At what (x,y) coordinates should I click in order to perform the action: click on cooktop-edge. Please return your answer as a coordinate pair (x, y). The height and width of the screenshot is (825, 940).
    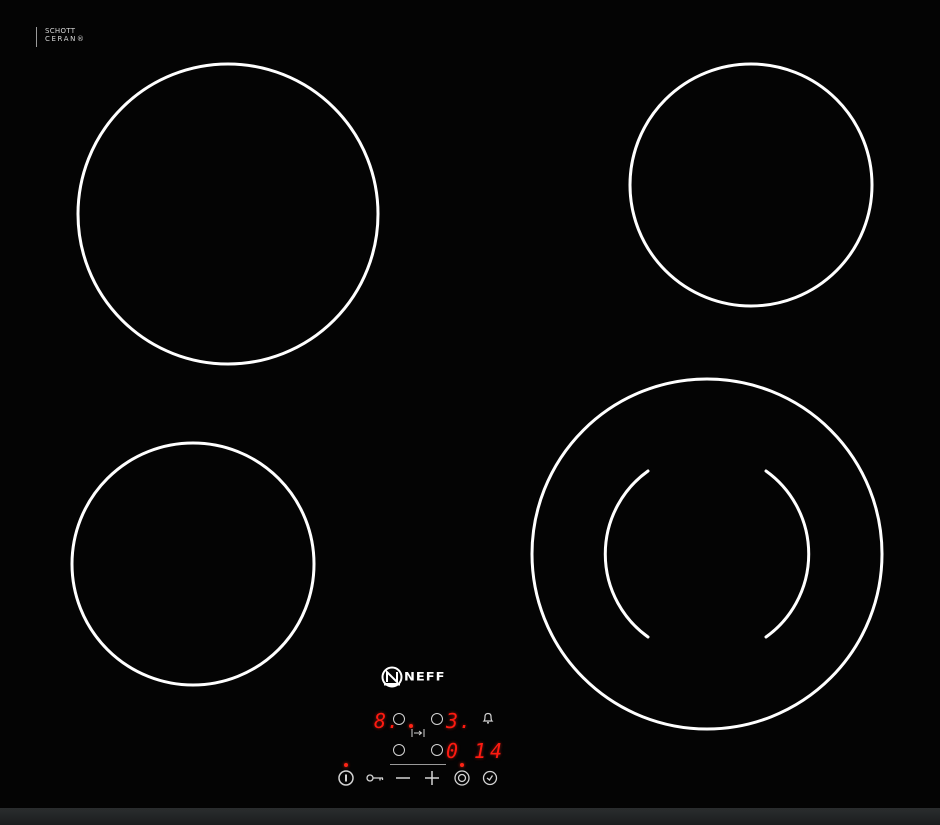
    Looking at the image, I should click on (470, 816).